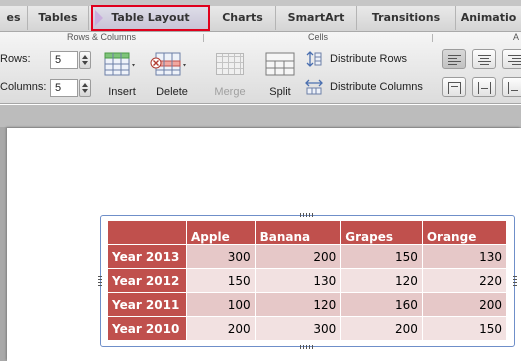  Describe the element at coordinates (280, 64) in the screenshot. I see `split-cells-icon` at that location.